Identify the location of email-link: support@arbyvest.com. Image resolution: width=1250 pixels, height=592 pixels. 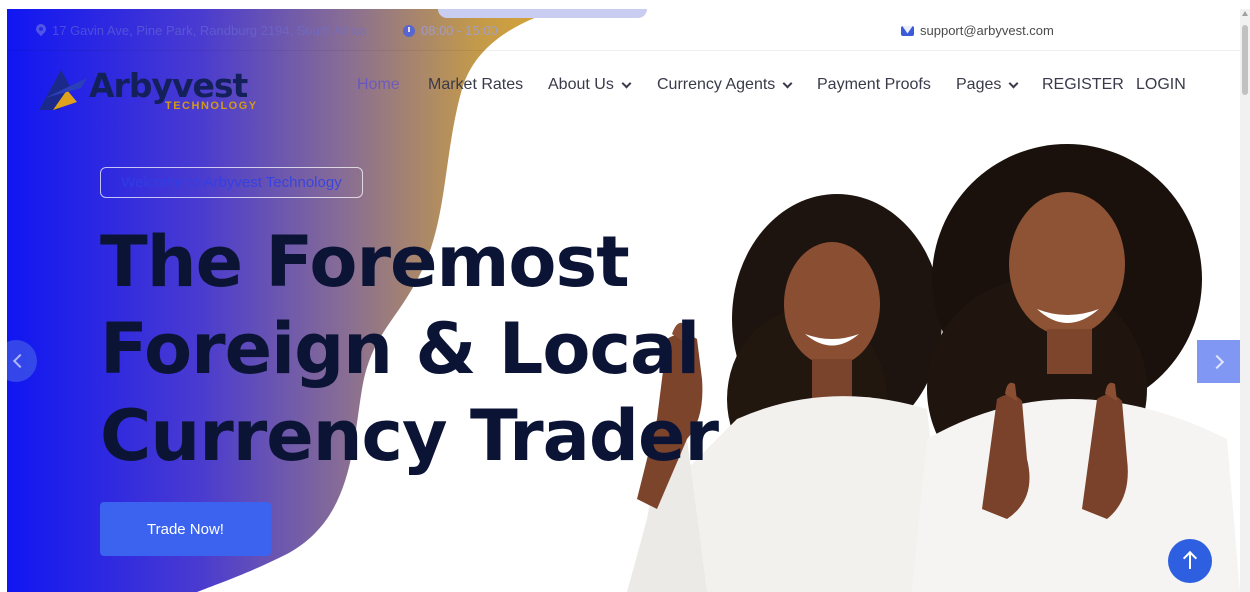
(977, 30).